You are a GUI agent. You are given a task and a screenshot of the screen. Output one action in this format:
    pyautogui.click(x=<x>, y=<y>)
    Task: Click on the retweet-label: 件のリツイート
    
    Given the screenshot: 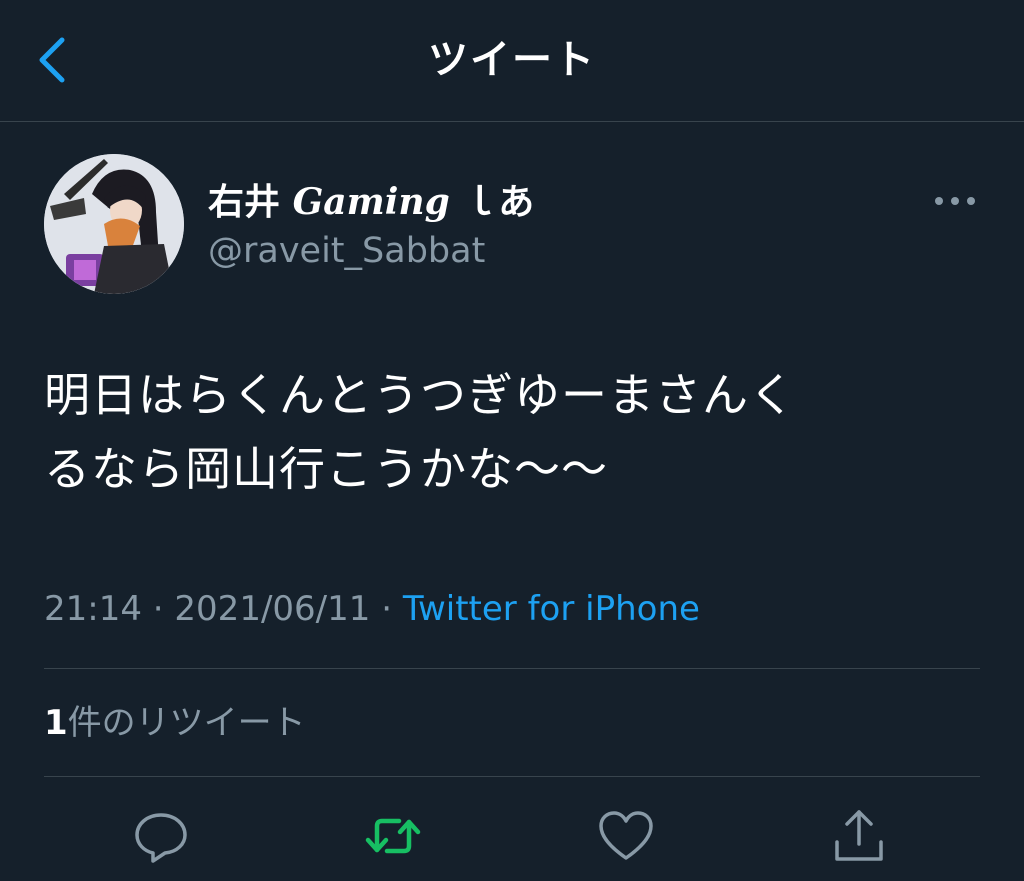 What is the action you would take?
    pyautogui.click(x=186, y=723)
    